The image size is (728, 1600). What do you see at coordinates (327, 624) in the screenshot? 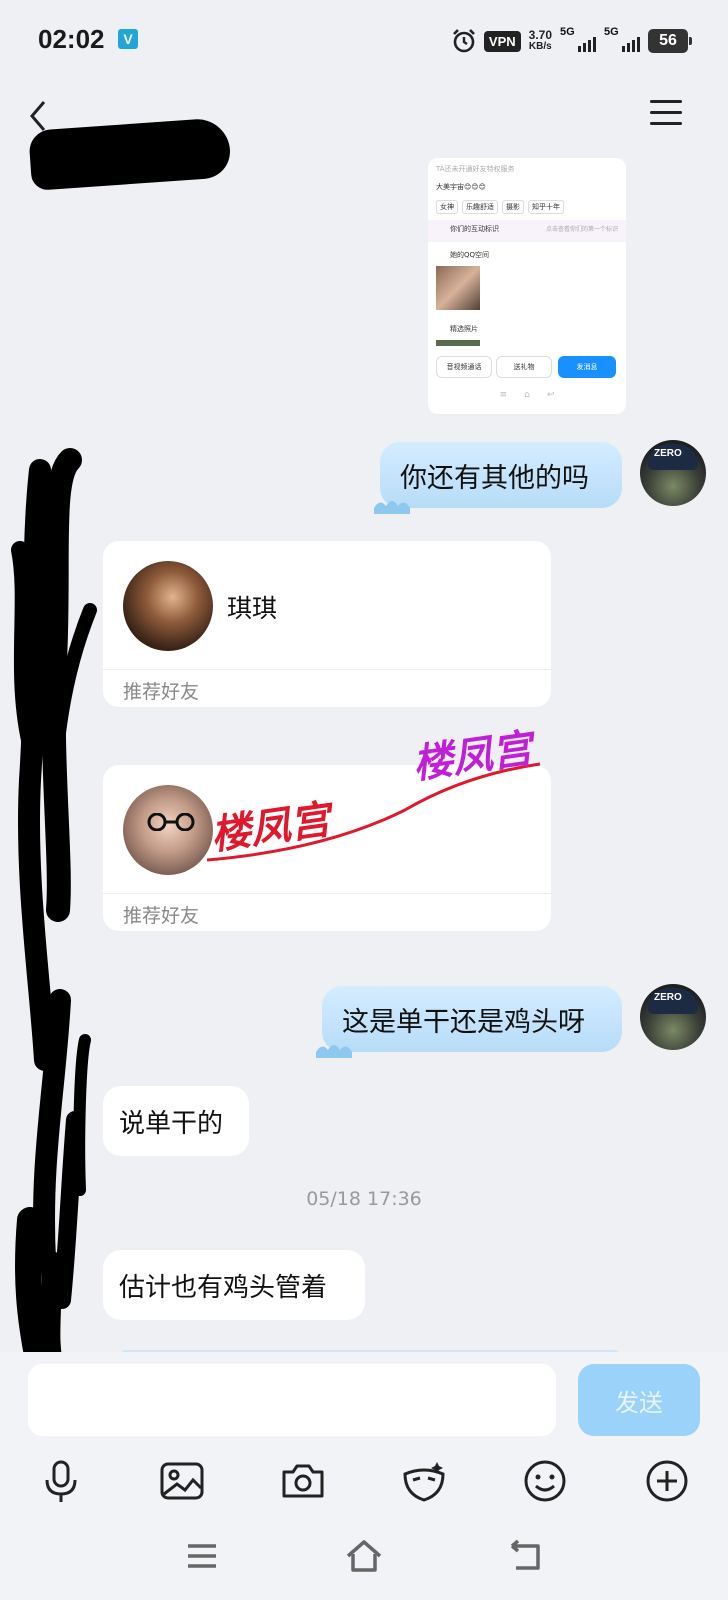
I see `contact-card: 琪琪 推荐好友` at bounding box center [327, 624].